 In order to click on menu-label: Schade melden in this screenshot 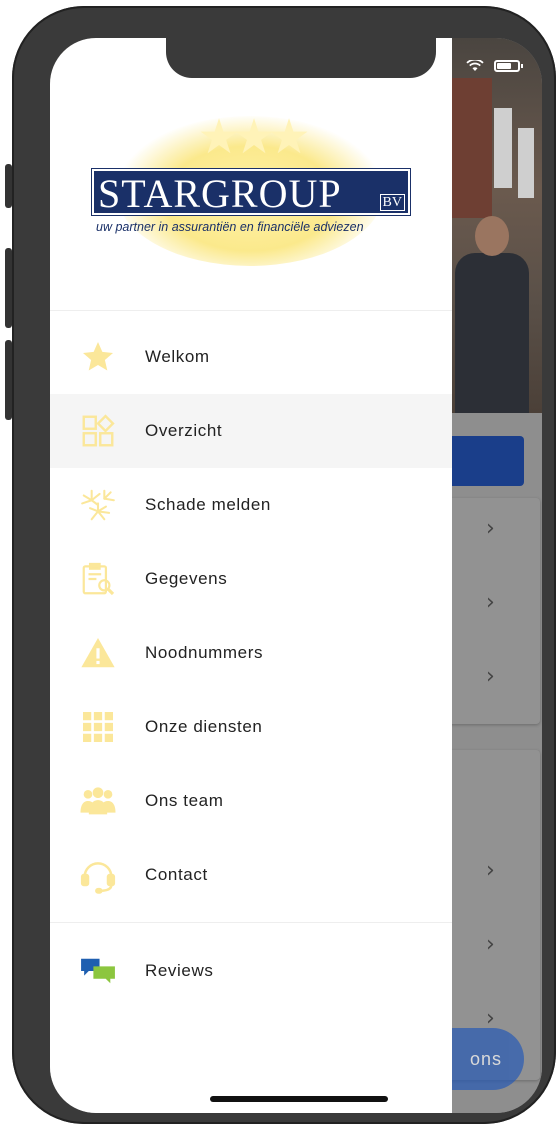, I will do `click(208, 504)`.